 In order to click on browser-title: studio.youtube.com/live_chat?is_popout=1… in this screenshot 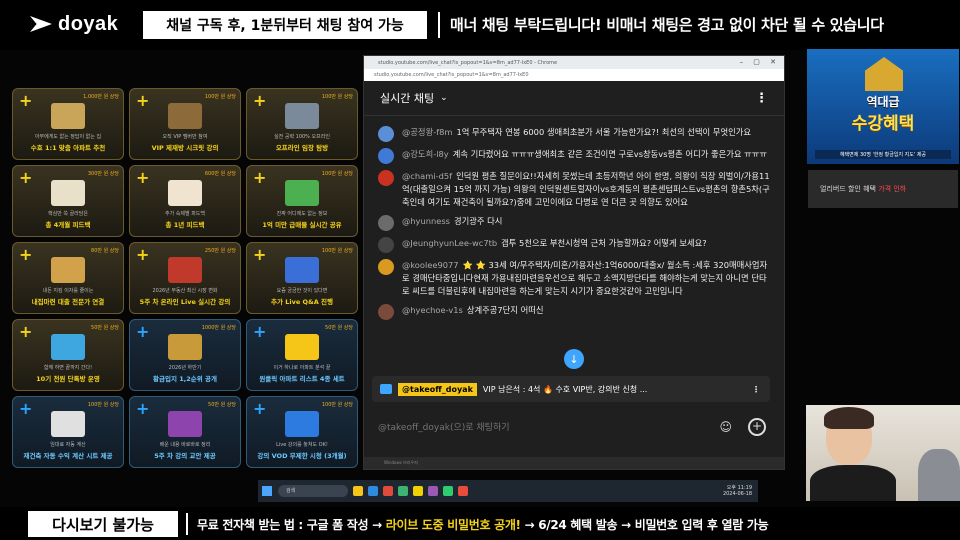, I will do `click(574, 62)`.